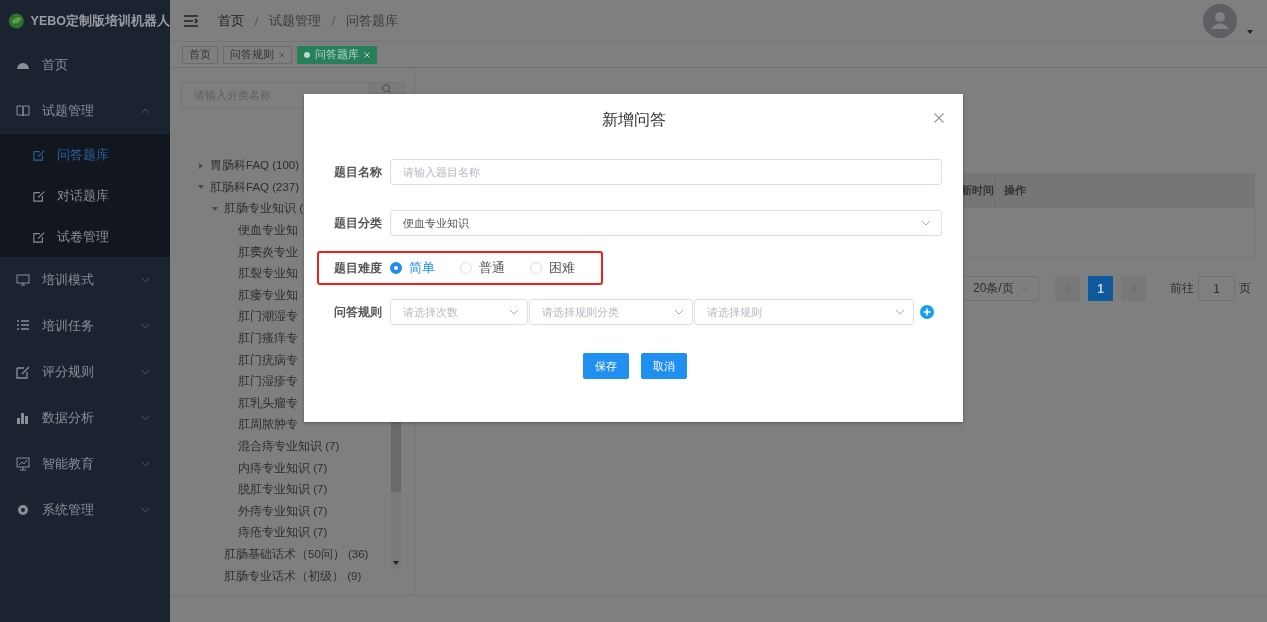  I want to click on tree-node: 痔疮专业知识 (7), so click(283, 533).